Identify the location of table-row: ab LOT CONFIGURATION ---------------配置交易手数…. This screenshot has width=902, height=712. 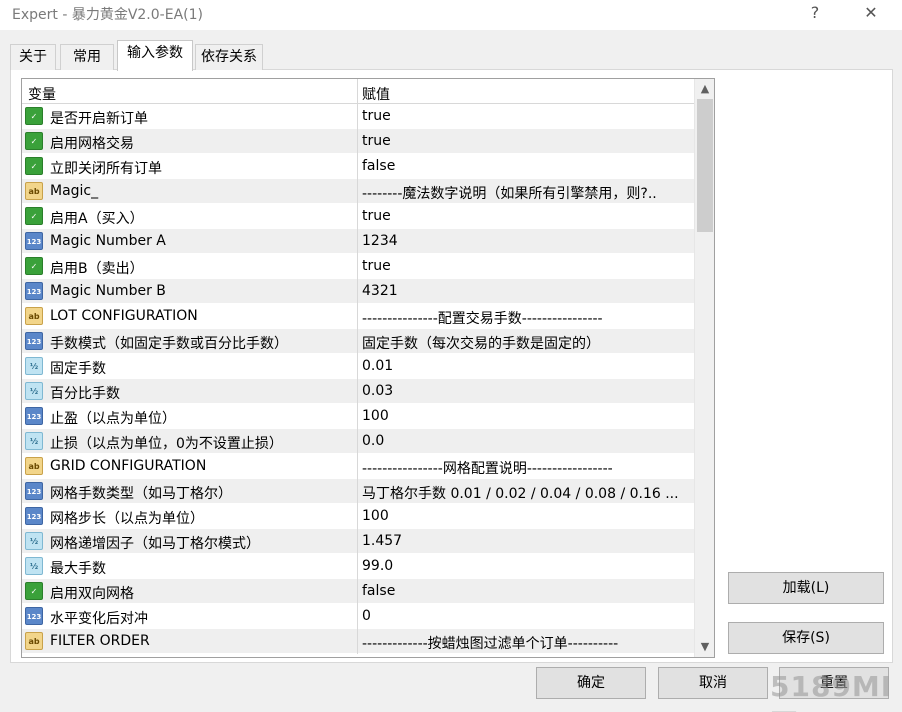
(358, 316).